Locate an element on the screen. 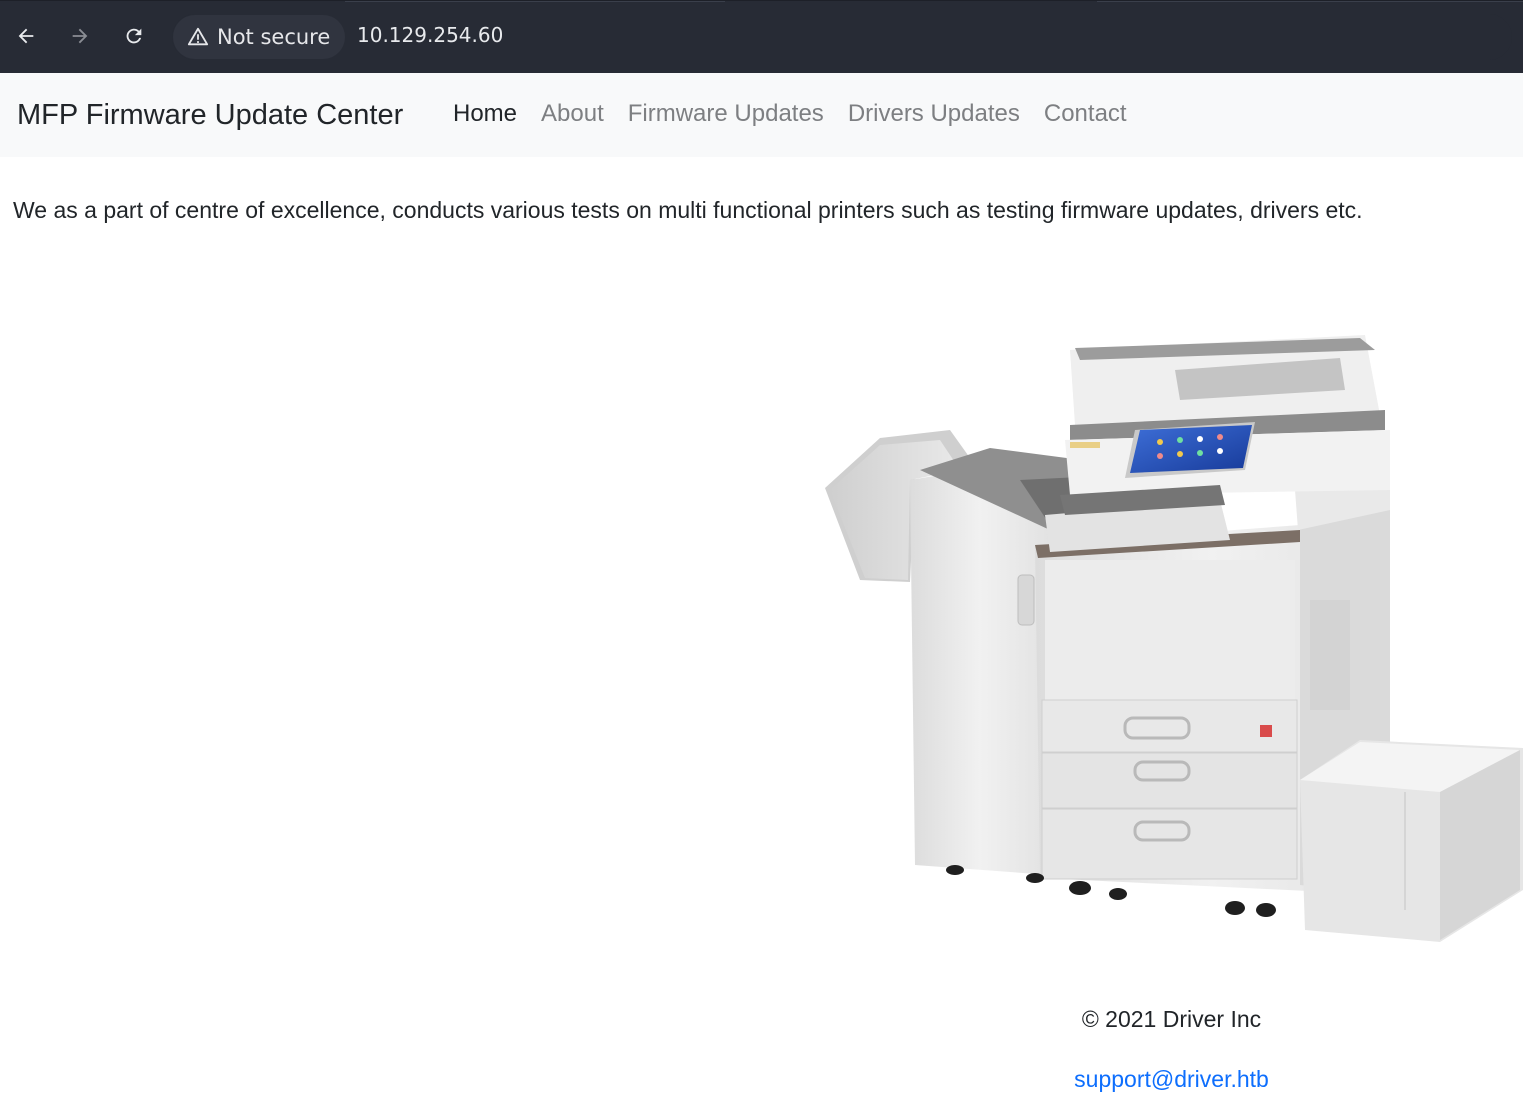 The width and height of the screenshot is (1523, 1108). security-indicator: Not secure is located at coordinates (259, 37).